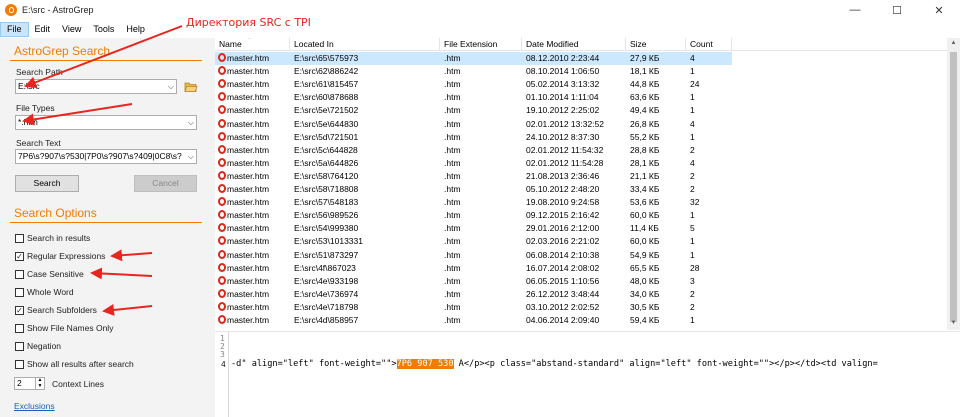  I want to click on option-search-in-results: Search in results, so click(52, 238).